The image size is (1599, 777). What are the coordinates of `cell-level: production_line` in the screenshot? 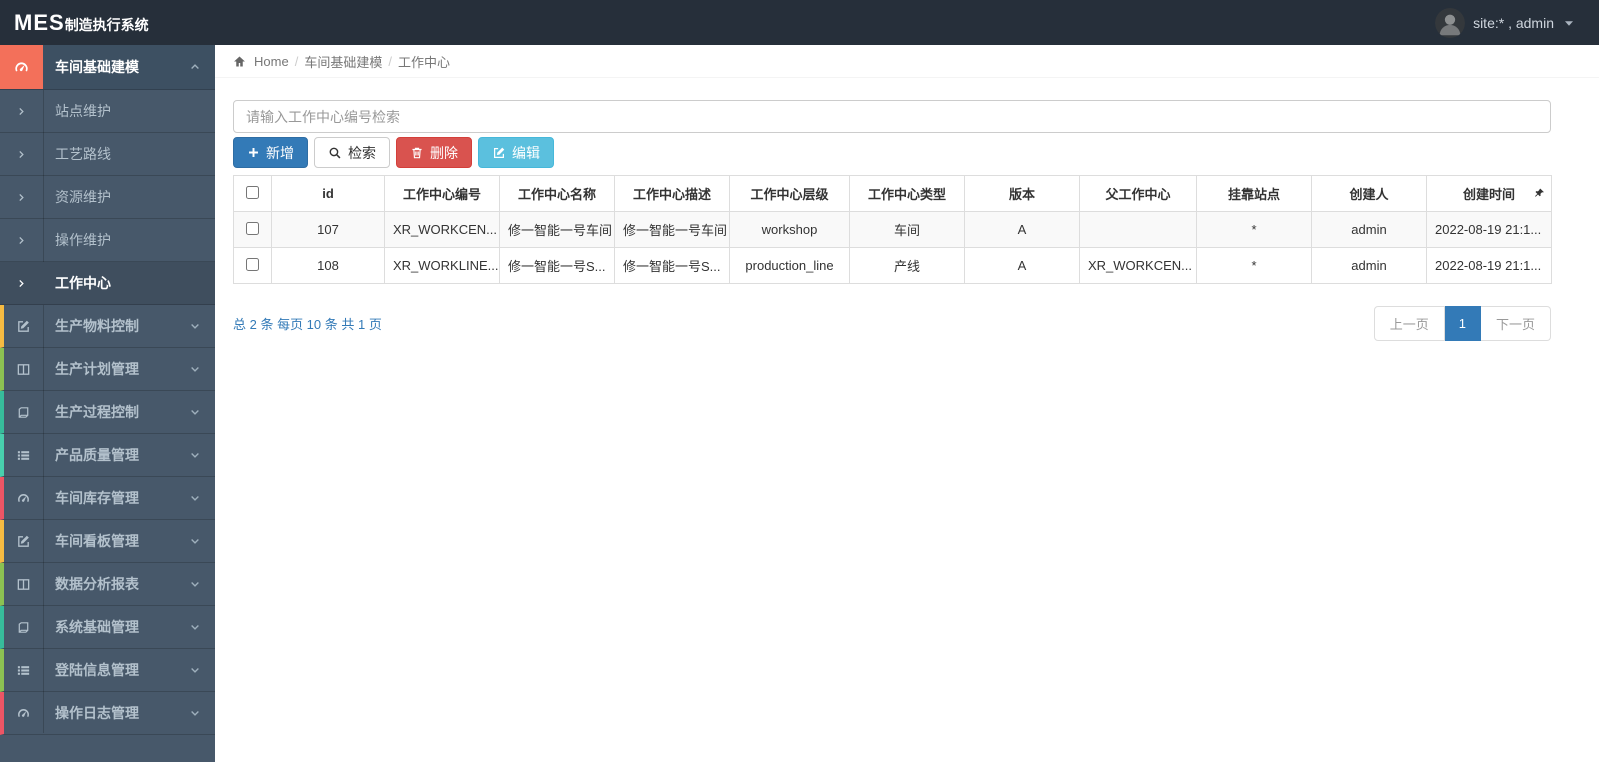 It's located at (789, 265).